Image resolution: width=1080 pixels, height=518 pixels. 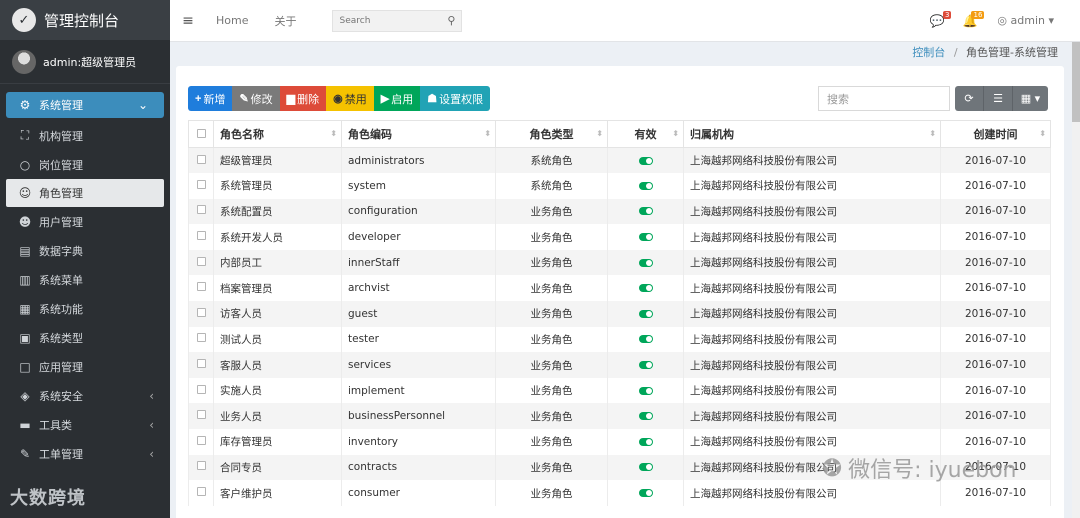 What do you see at coordinates (998, 98) in the screenshot?
I see `list-view-icon: ☰` at bounding box center [998, 98].